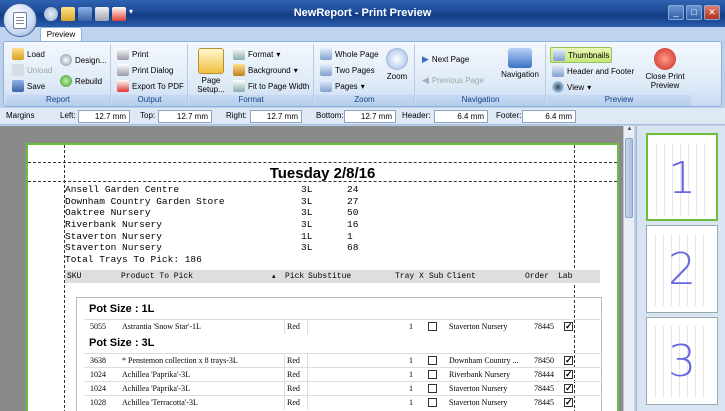 The height and width of the screenshot is (411, 725). What do you see at coordinates (453, 80) in the screenshot?
I see `previous-page-button: ◀ Previous Page` at bounding box center [453, 80].